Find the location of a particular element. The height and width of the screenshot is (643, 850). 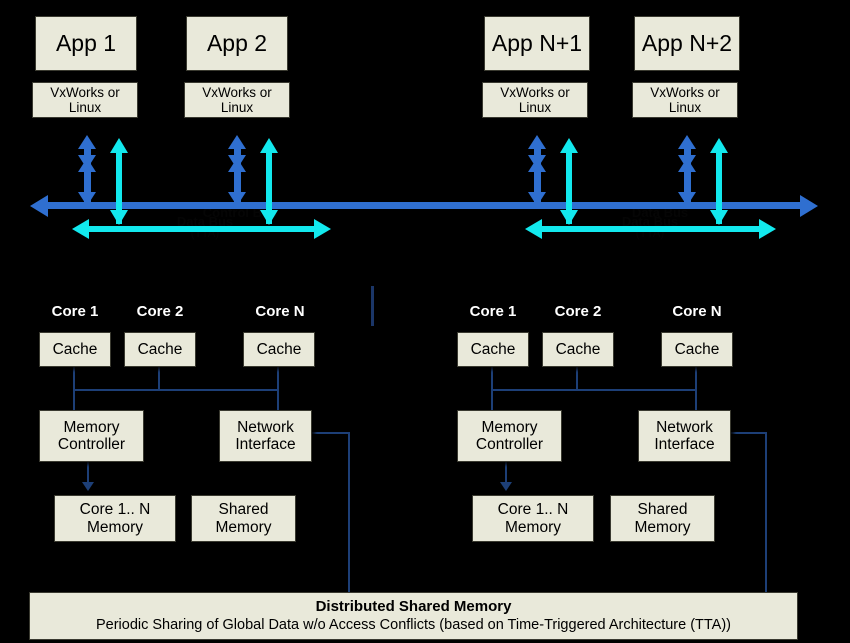

left-cache2-drop is located at coordinates (159, 378).